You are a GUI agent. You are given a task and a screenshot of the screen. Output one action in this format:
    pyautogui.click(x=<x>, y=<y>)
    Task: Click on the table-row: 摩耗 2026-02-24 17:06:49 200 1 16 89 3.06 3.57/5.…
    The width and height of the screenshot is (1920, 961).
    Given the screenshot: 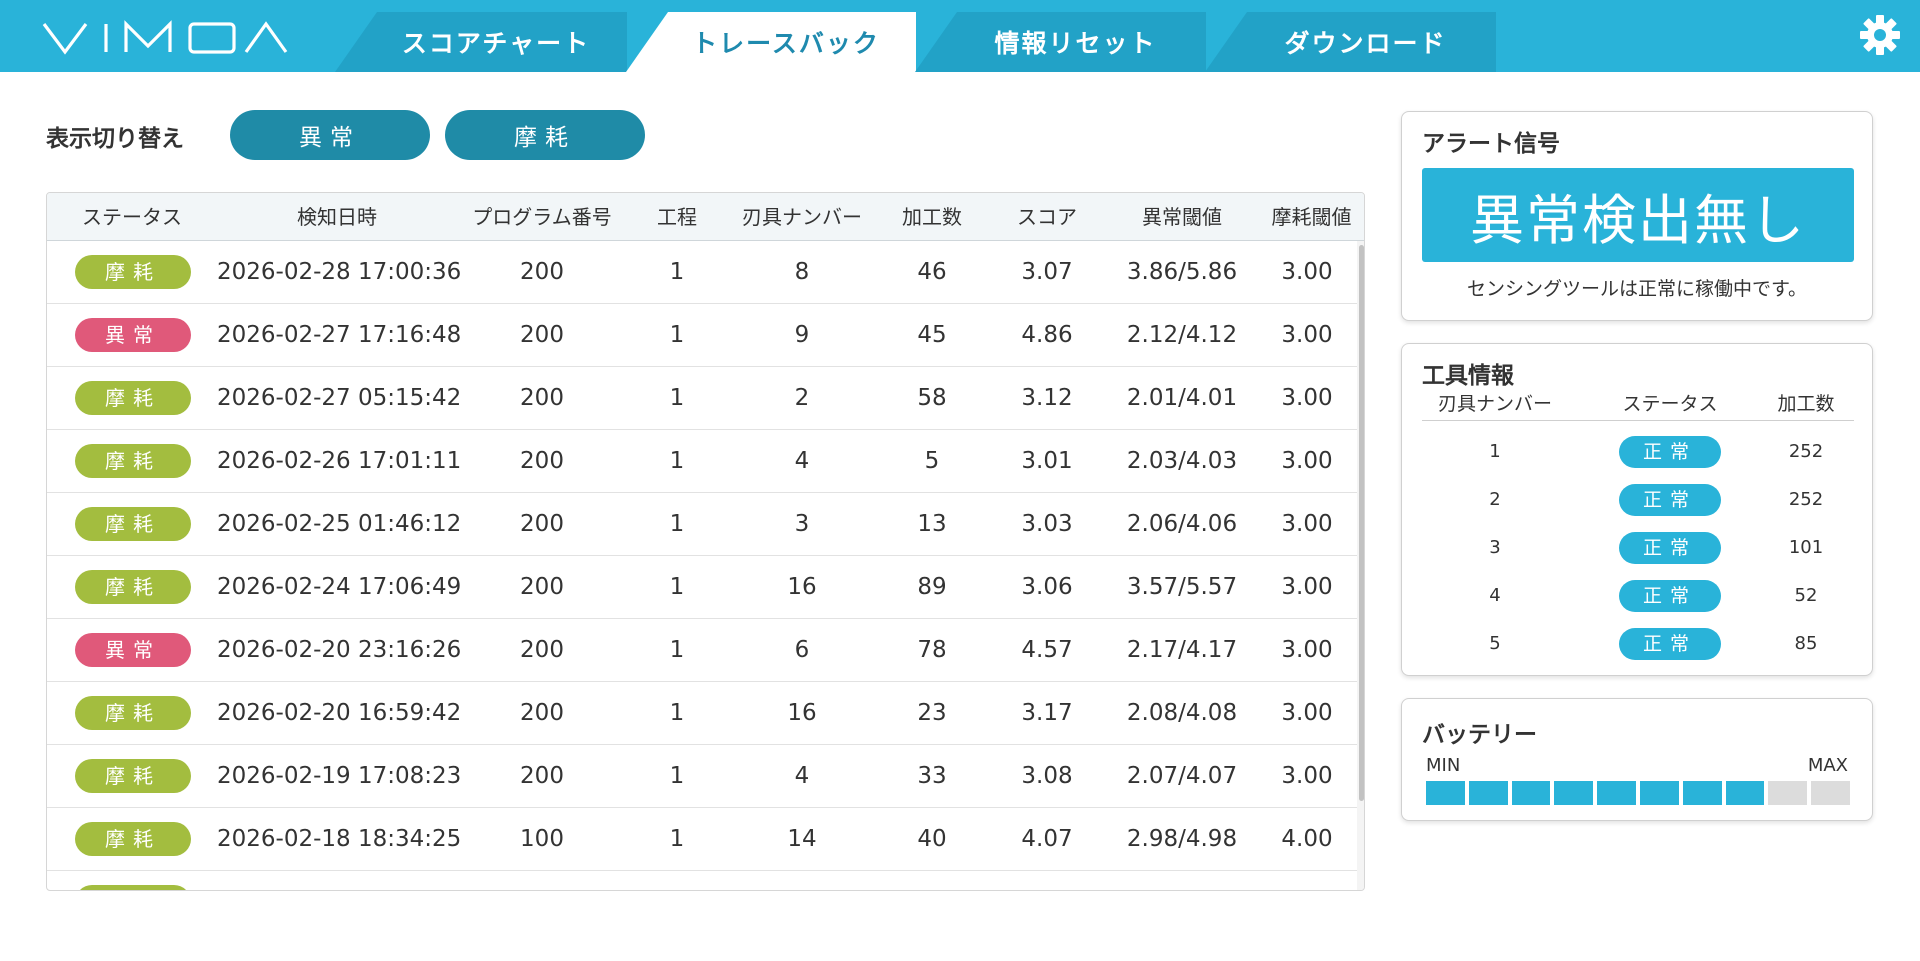 What is the action you would take?
    pyautogui.click(x=702, y=587)
    